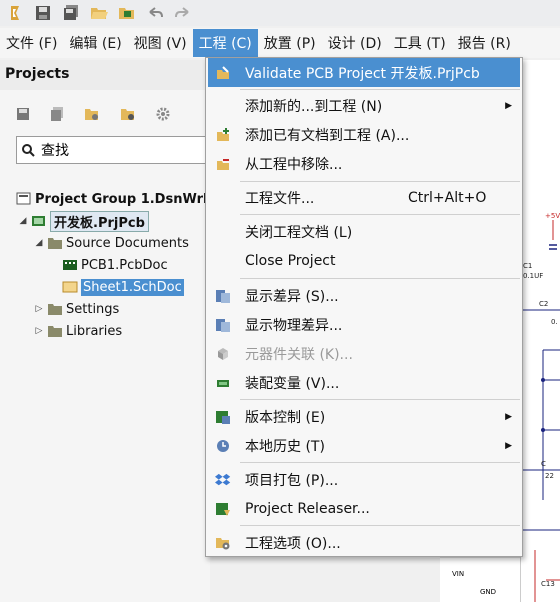 This screenshot has width=560, height=602. What do you see at coordinates (364, 445) in the screenshot?
I see `menu-item-local-history: 本地历史 (T) ▶` at bounding box center [364, 445].